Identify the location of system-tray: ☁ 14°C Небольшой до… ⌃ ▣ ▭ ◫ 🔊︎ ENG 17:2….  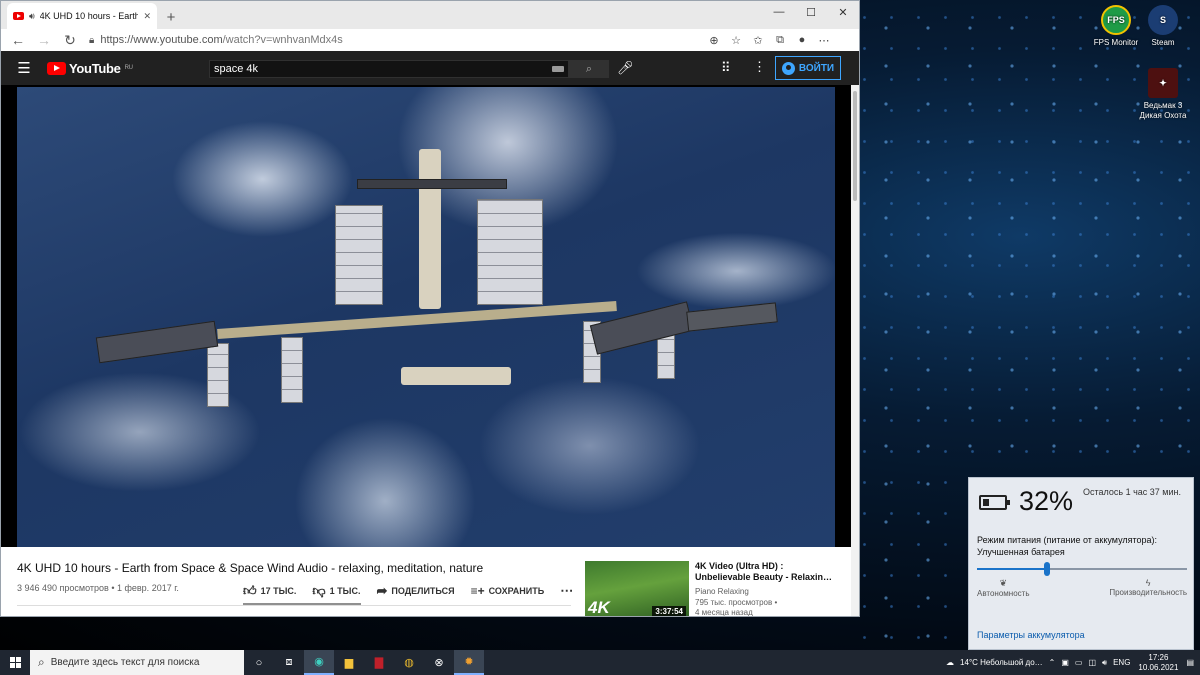
(1073, 662).